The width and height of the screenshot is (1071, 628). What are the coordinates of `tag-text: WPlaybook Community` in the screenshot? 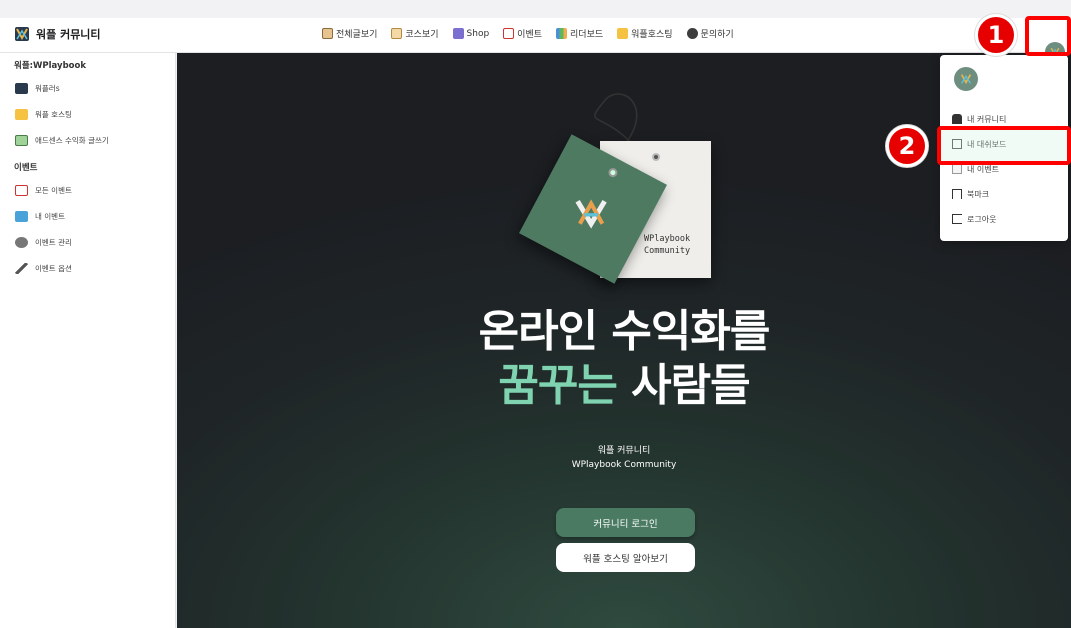 It's located at (667, 245).